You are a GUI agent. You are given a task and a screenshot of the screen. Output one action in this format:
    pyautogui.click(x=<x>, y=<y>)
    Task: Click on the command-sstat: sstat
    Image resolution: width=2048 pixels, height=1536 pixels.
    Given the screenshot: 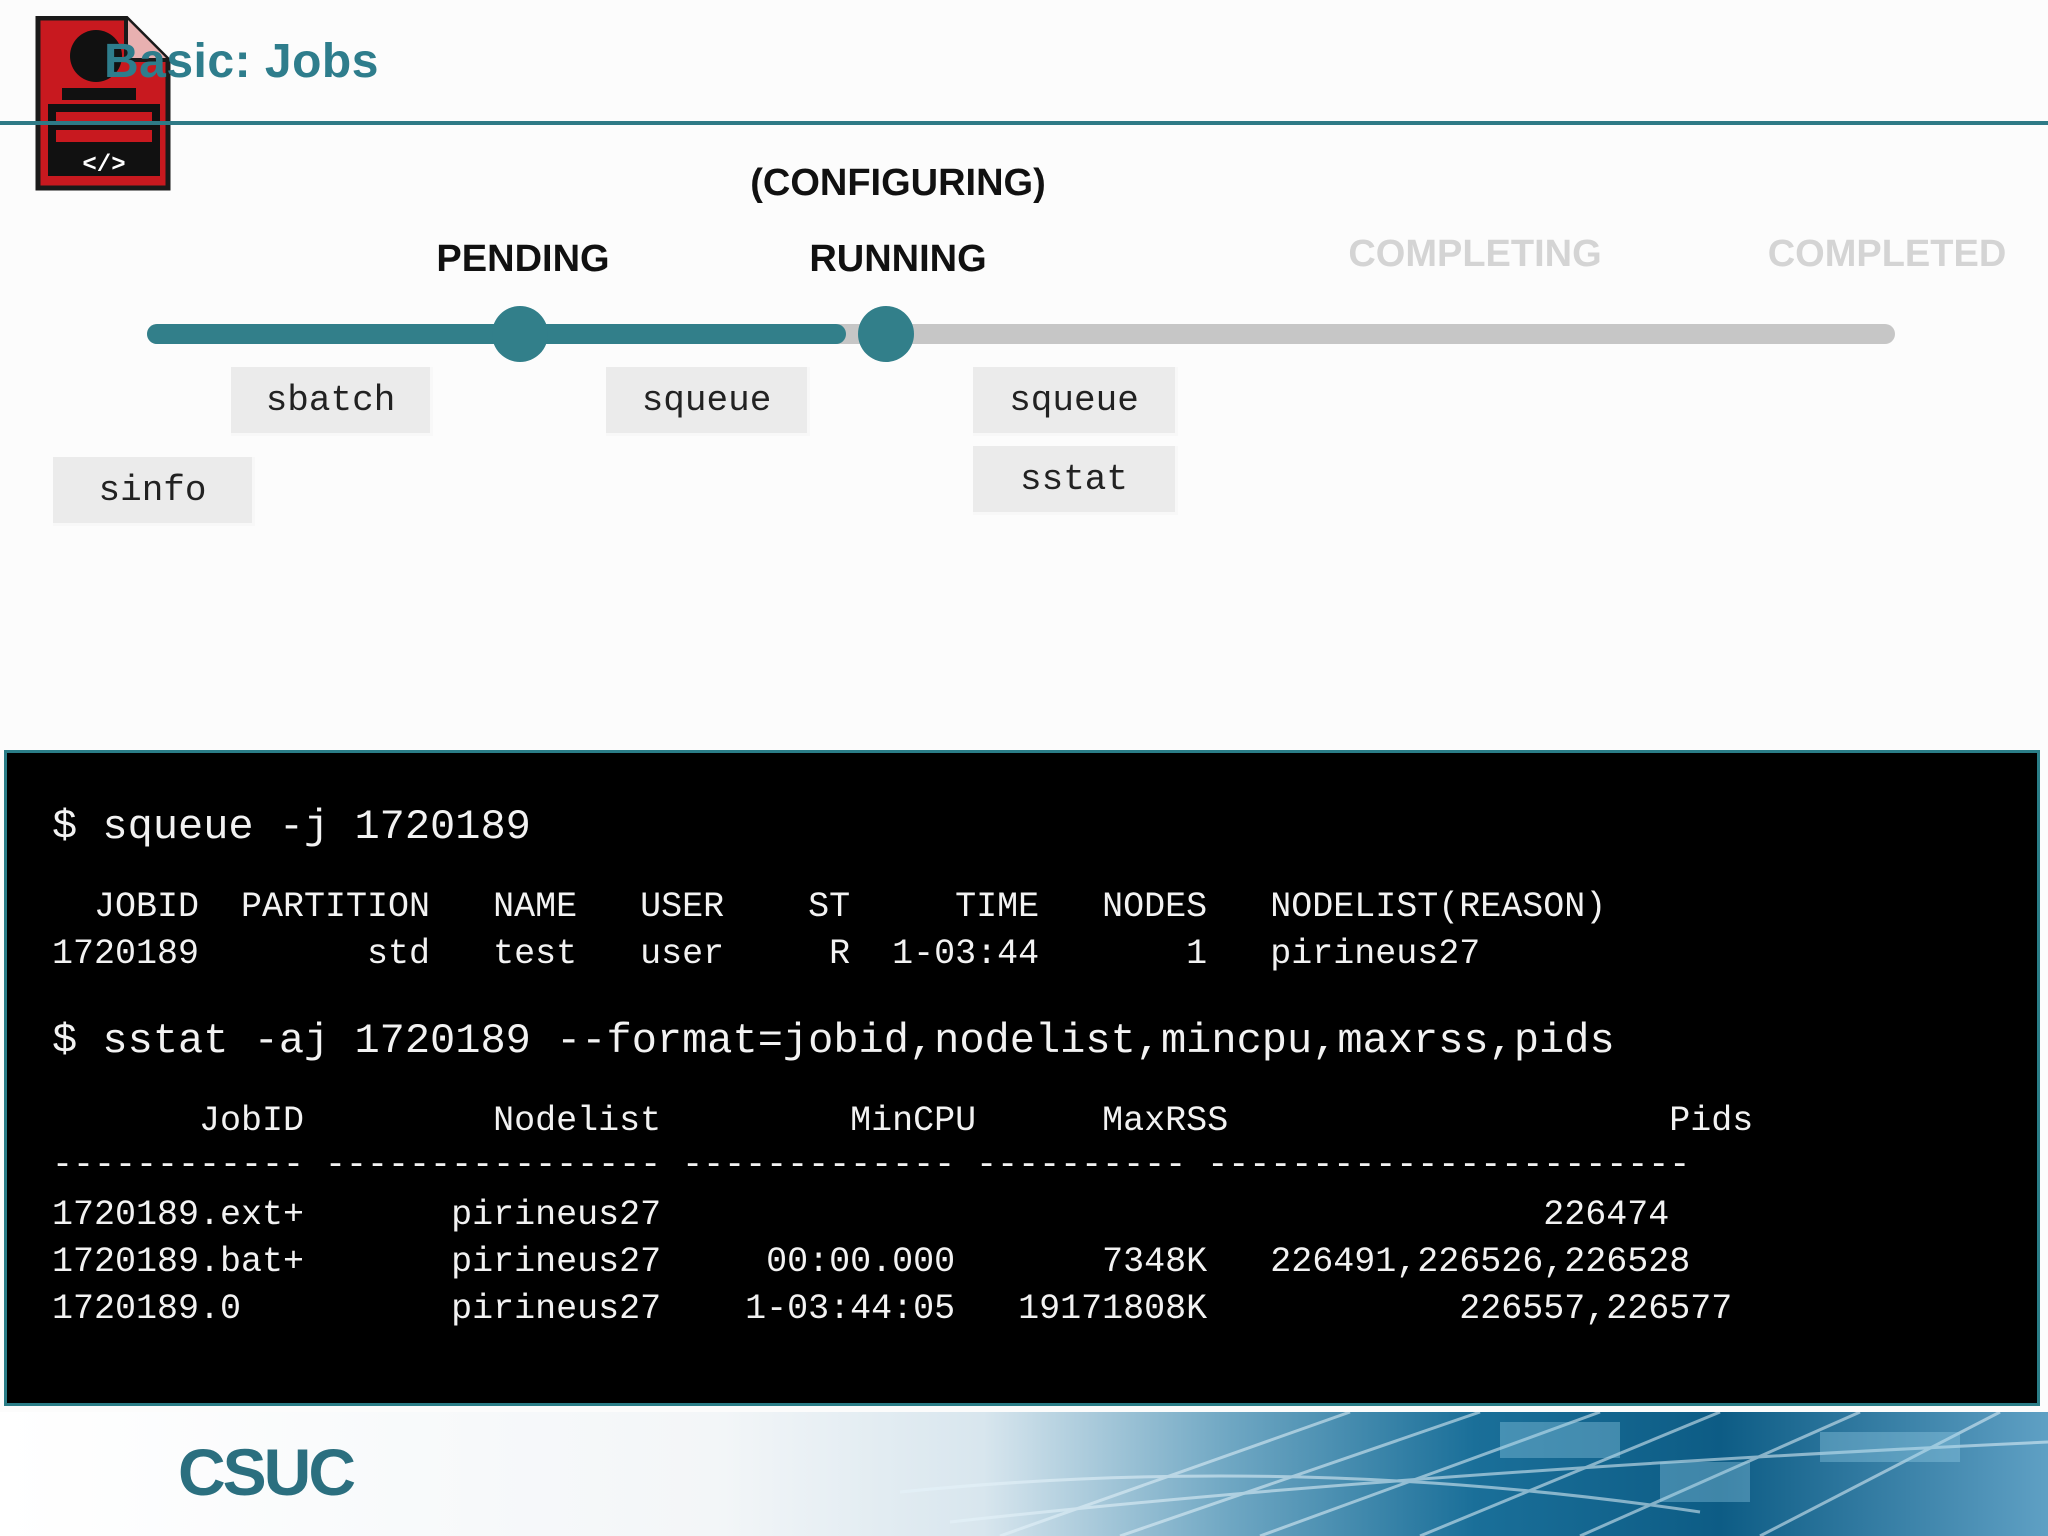 What is the action you would take?
    pyautogui.click(x=1075, y=480)
    